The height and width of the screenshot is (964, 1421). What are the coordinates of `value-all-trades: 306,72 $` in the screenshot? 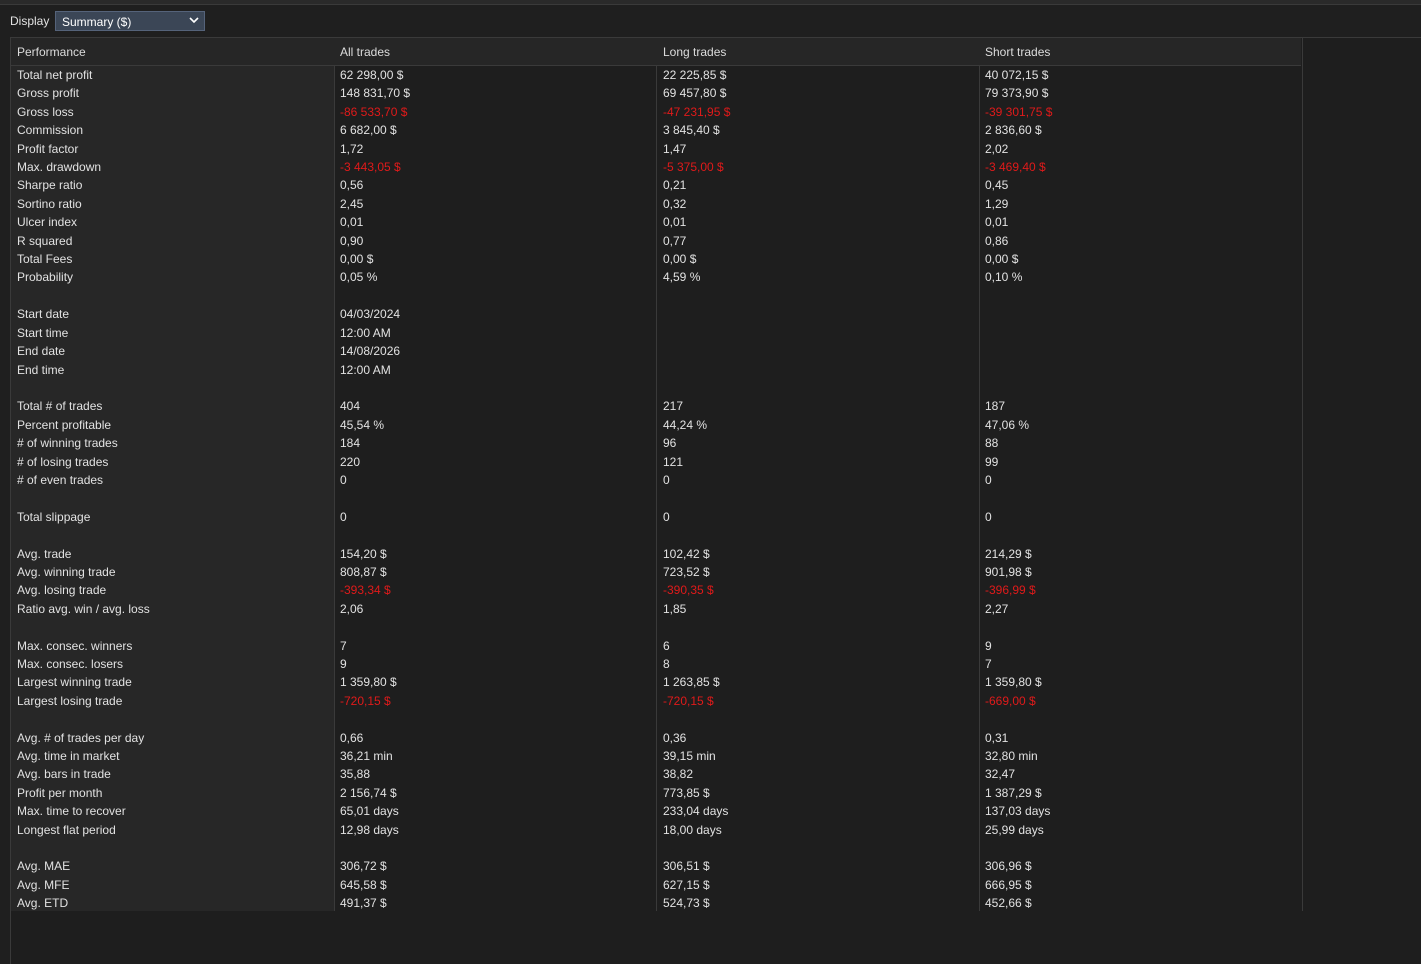 It's located at (363, 866).